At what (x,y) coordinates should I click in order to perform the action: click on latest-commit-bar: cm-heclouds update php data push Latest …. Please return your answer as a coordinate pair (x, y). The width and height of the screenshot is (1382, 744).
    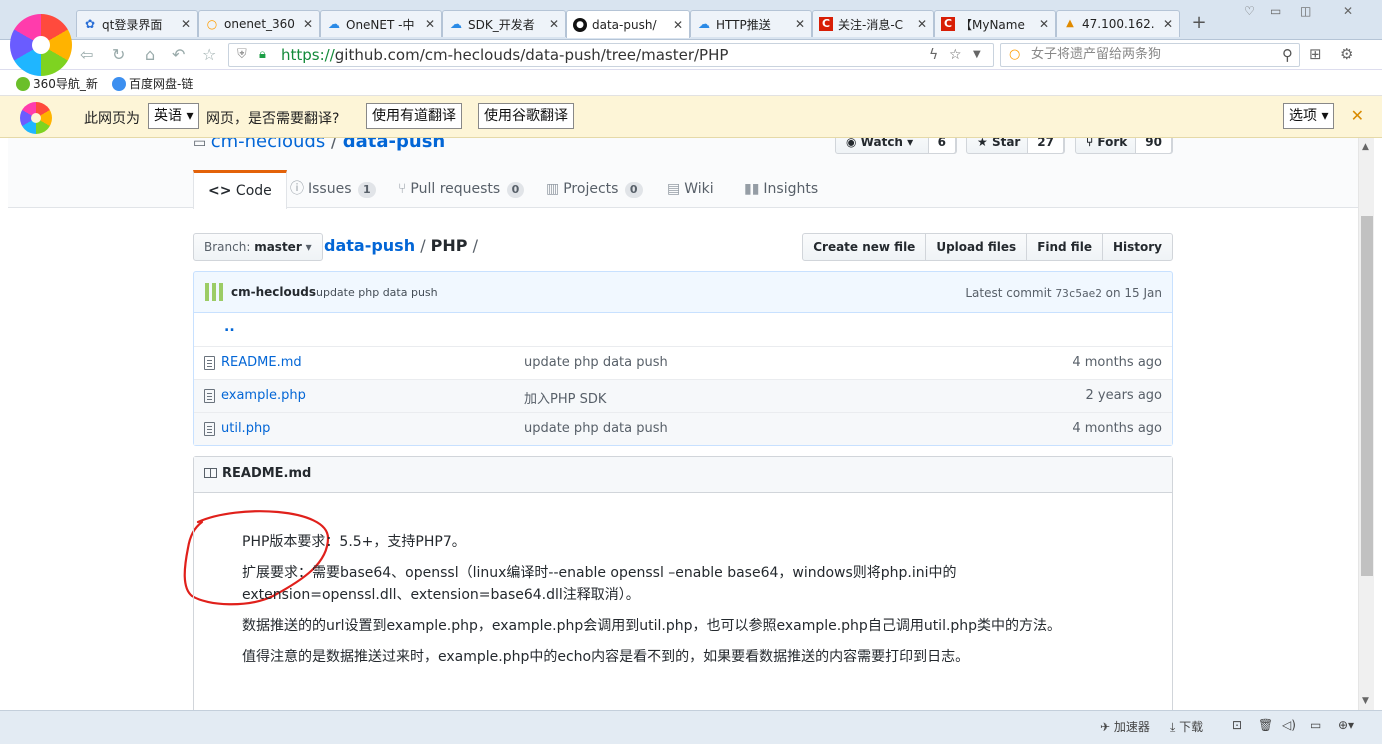
    Looking at the image, I should click on (683, 292).